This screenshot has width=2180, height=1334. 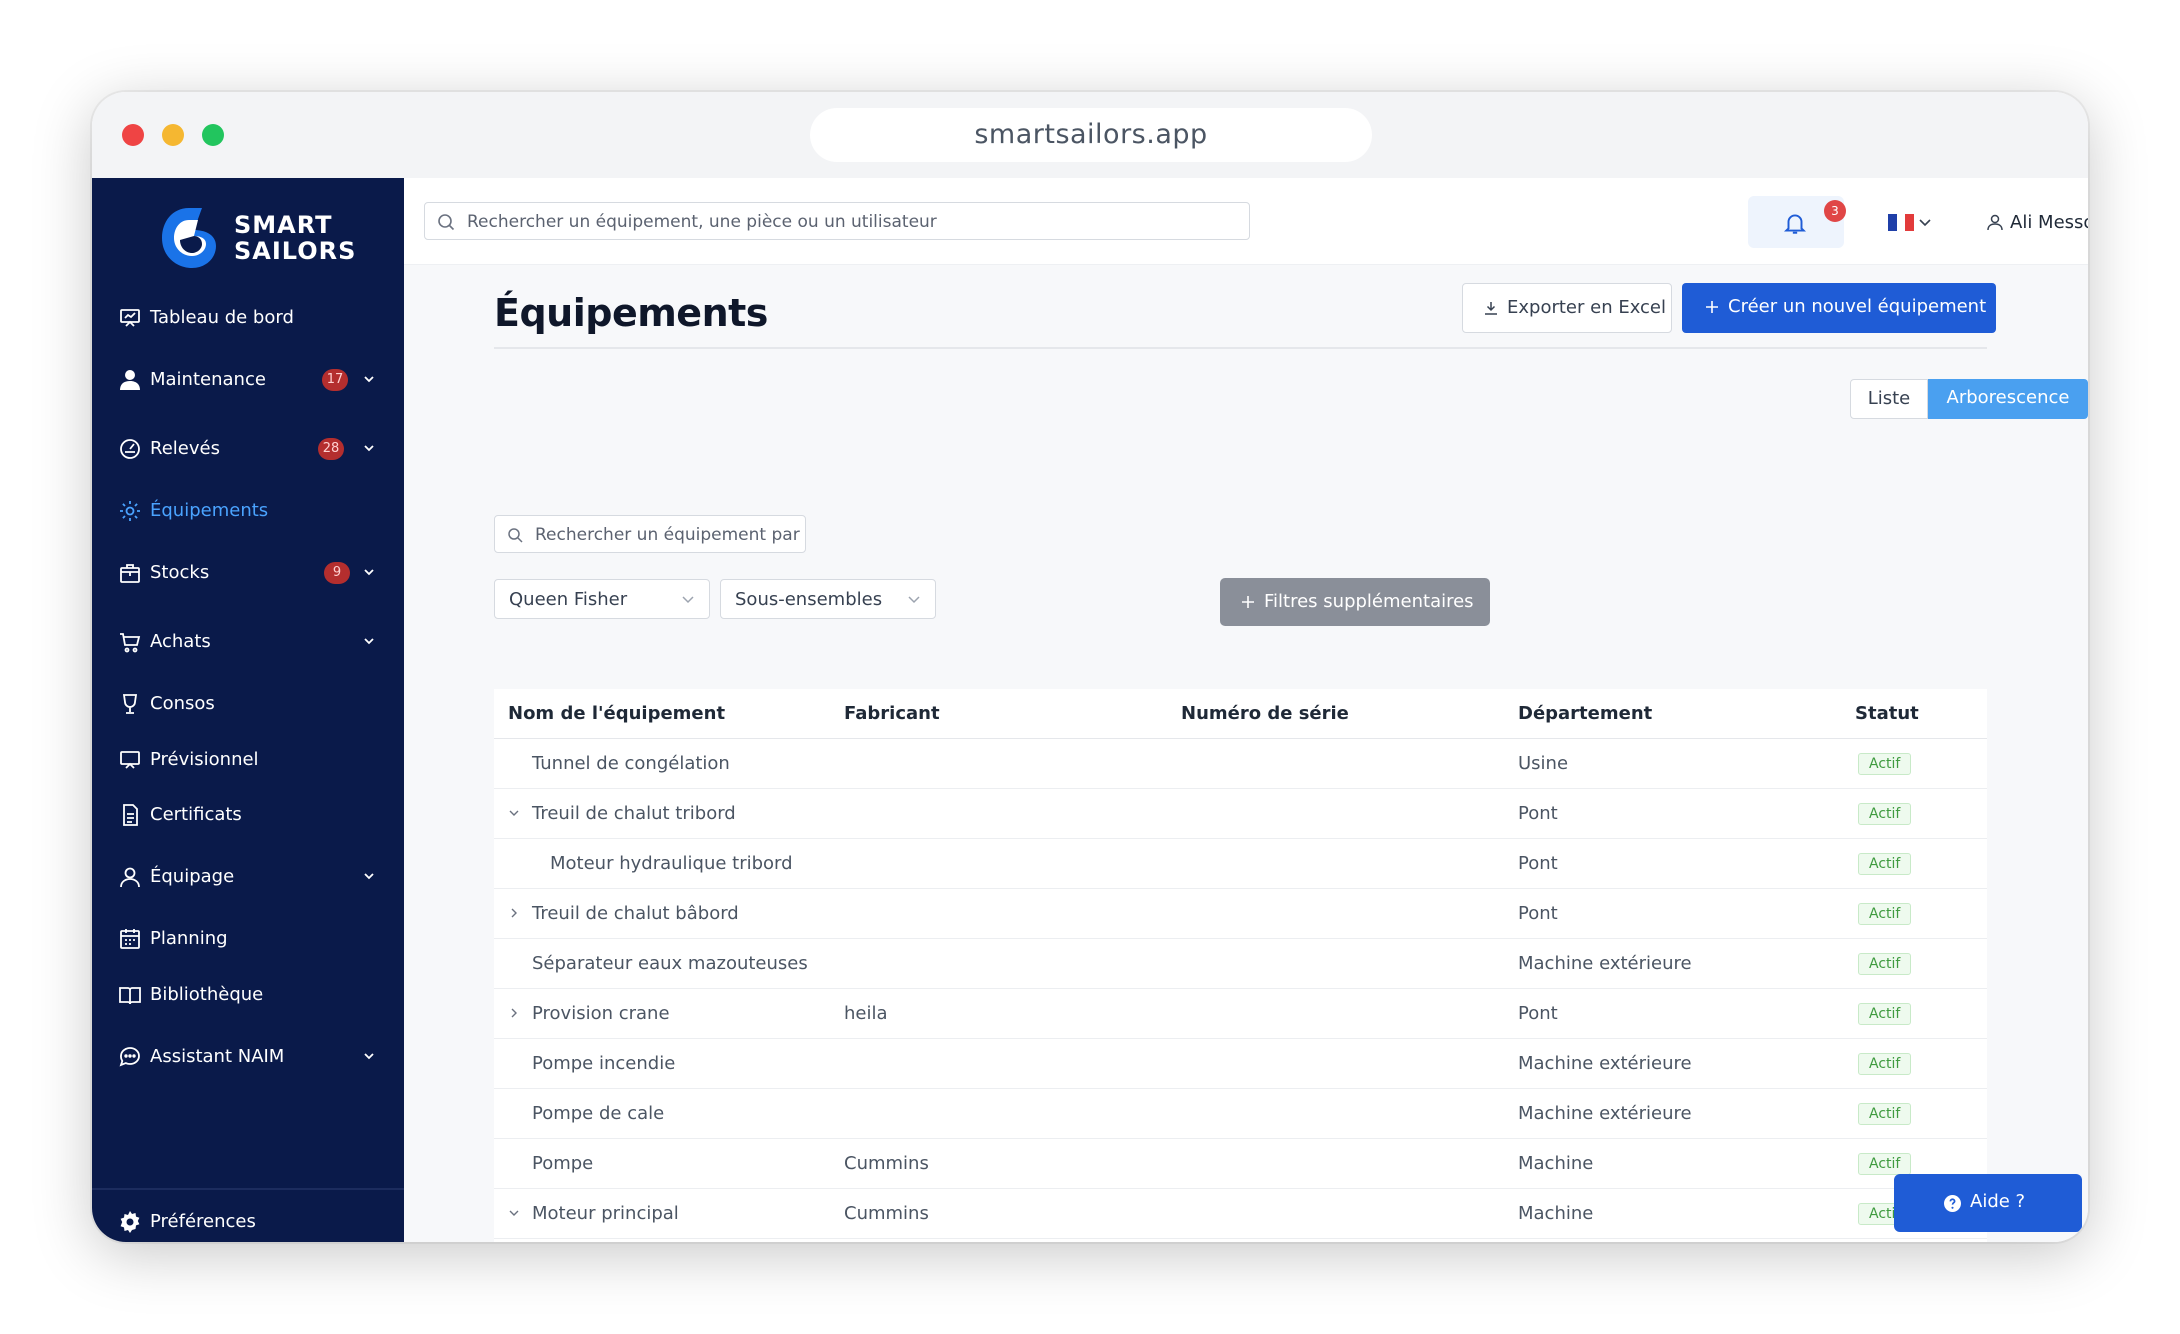 I want to click on subassembly-select: Sous-ensembles, so click(x=828, y=599).